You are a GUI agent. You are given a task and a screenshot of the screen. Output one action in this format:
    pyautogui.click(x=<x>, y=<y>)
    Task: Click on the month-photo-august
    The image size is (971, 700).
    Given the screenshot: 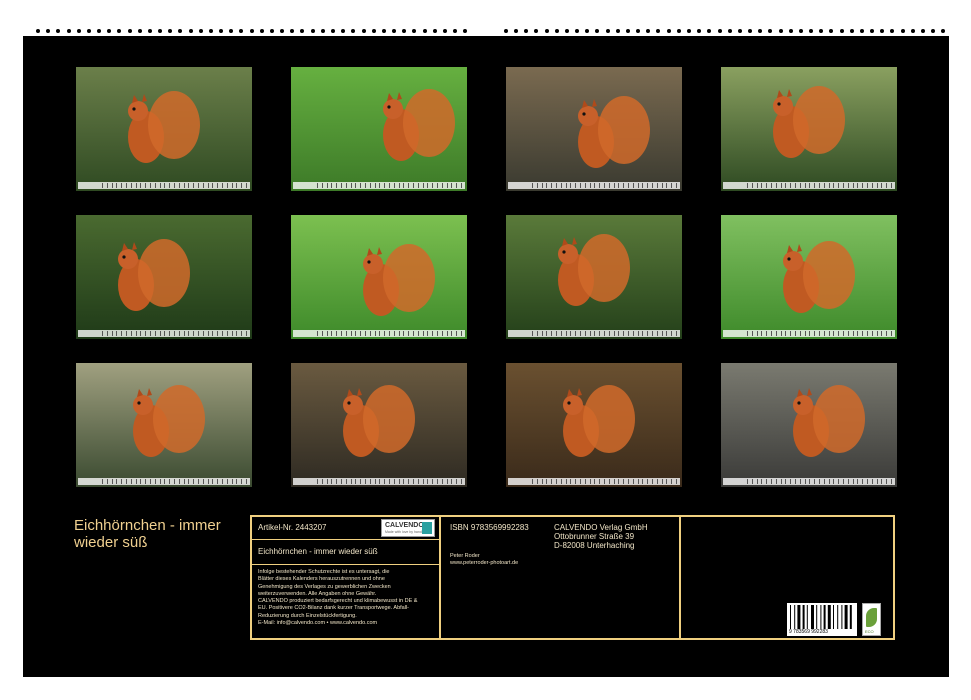 What is the action you would take?
    pyautogui.click(x=809, y=277)
    